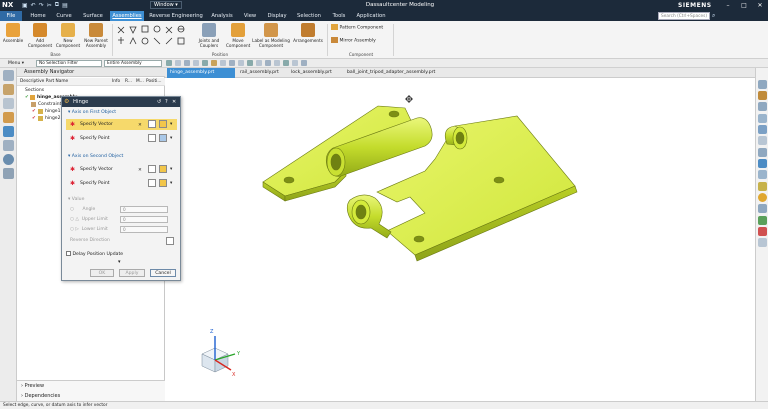 This screenshot has width=768, height=410. Describe the element at coordinates (309, 16) in the screenshot. I see `menu-selection: Selection` at that location.